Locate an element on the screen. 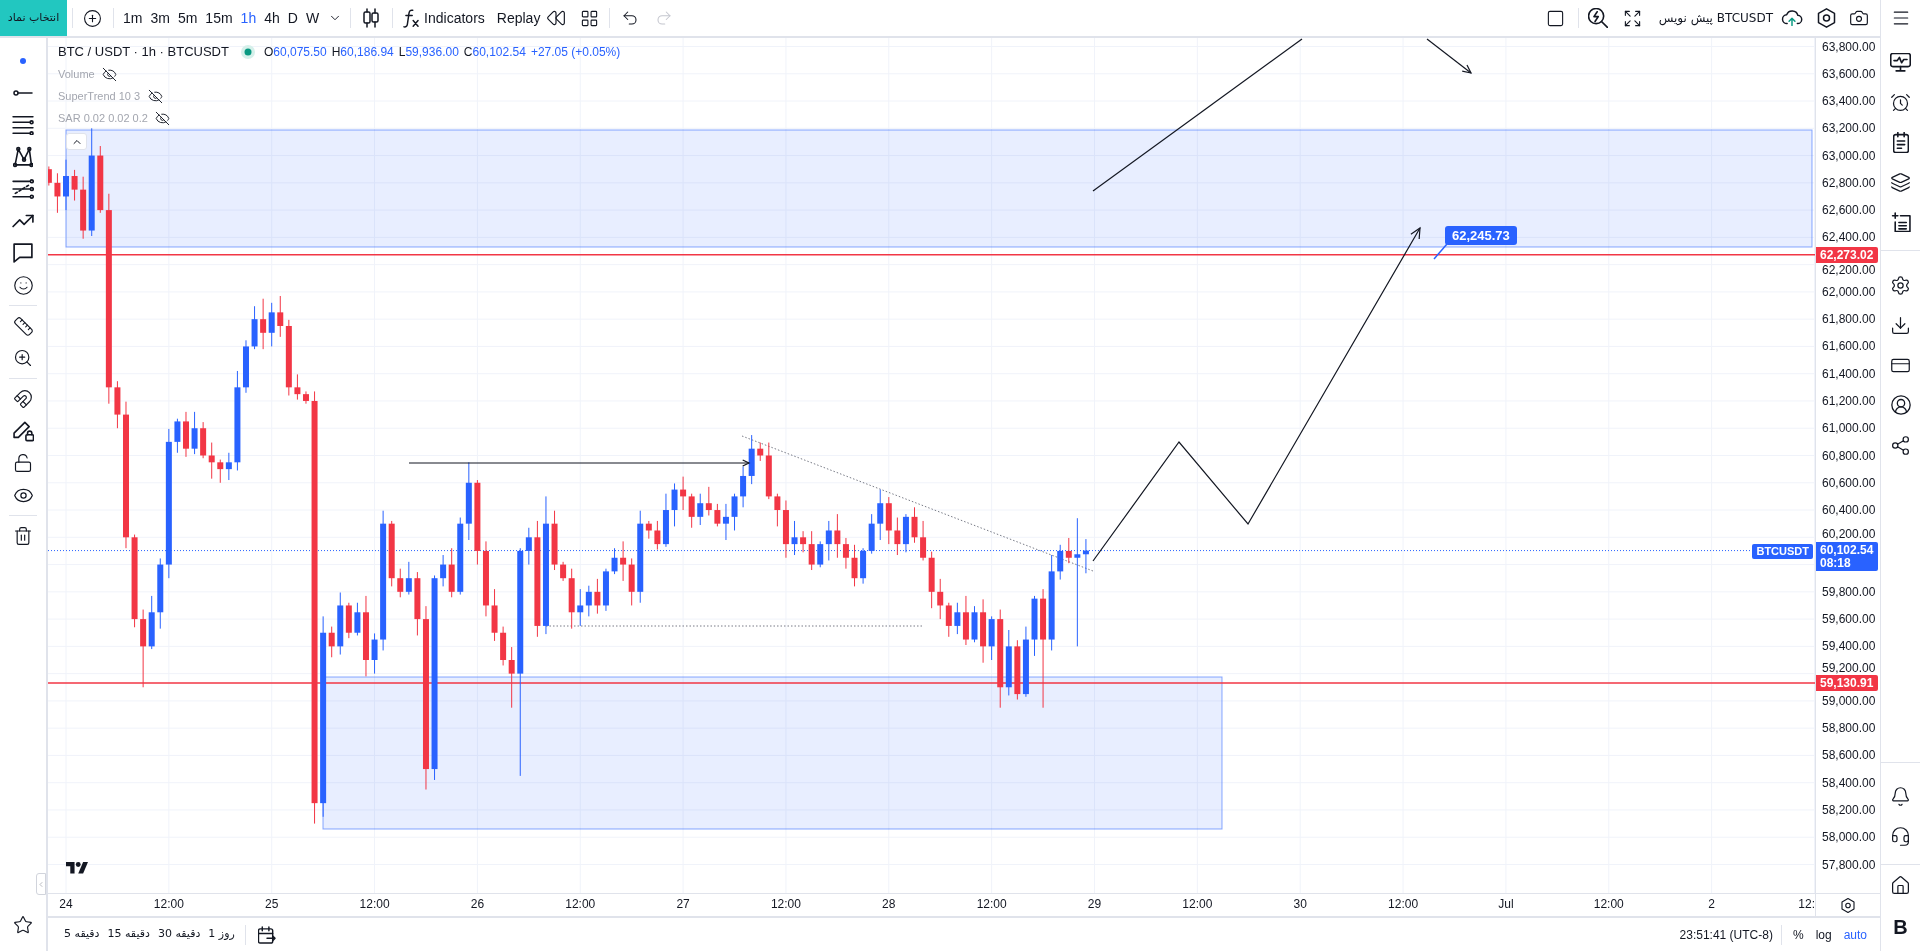 The image size is (1920, 951). price-axis-label: 62,200.00 is located at coordinates (1849, 270).